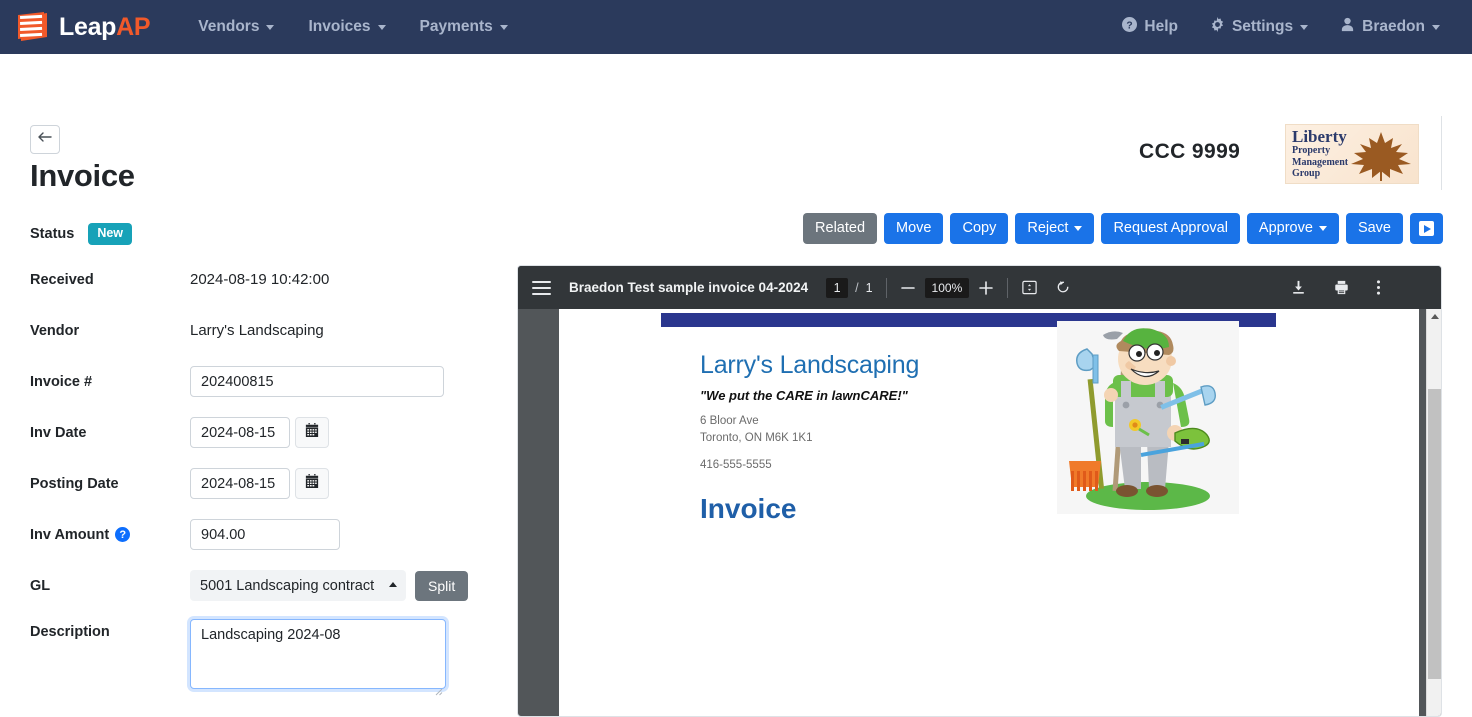 This screenshot has width=1472, height=717. Describe the element at coordinates (61, 381) in the screenshot. I see `invoice-number-label: Invoice #` at that location.